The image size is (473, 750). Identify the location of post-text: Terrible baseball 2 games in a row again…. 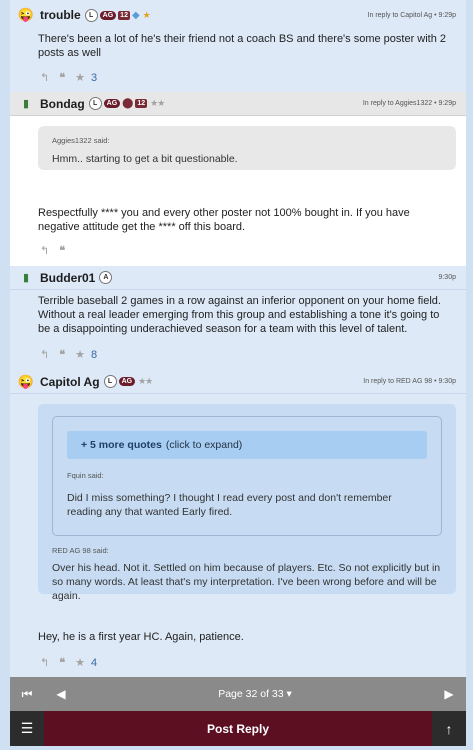
(239, 315).